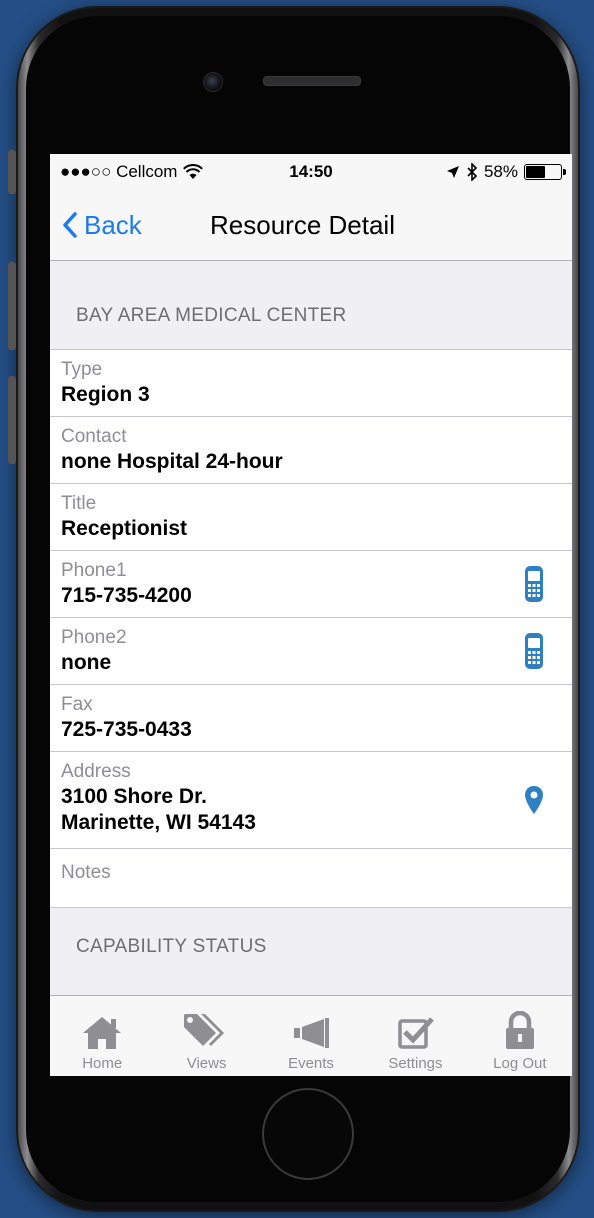 The height and width of the screenshot is (1218, 594). Describe the element at coordinates (79, 503) in the screenshot. I see `field-label: Title` at that location.